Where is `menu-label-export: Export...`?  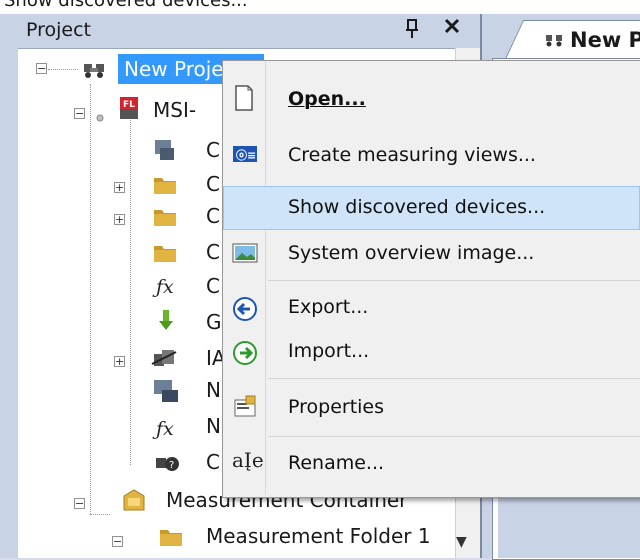 menu-label-export: Export... is located at coordinates (328, 307).